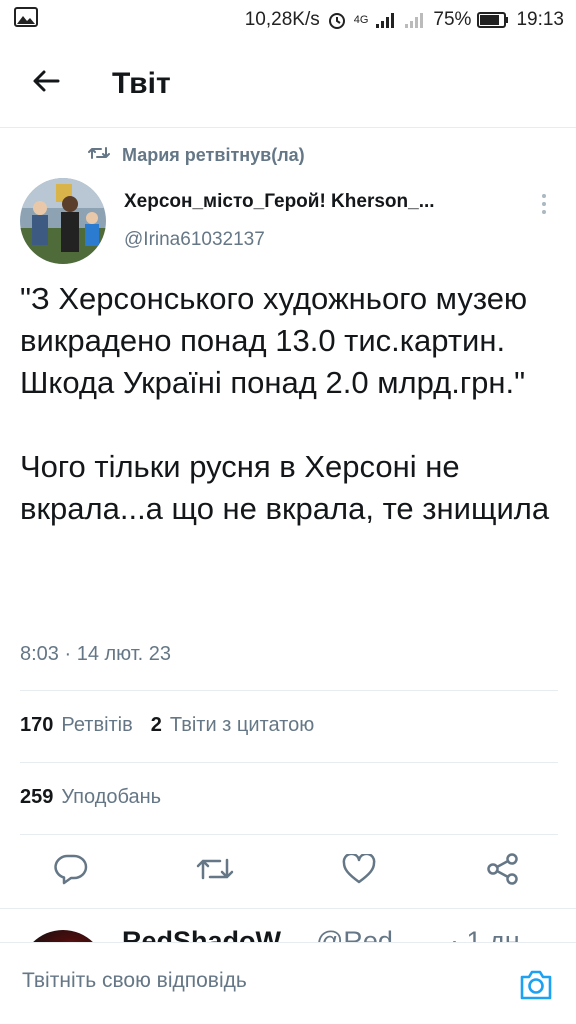  I want to click on quotes-label: Твіти з цитатою, so click(242, 725).